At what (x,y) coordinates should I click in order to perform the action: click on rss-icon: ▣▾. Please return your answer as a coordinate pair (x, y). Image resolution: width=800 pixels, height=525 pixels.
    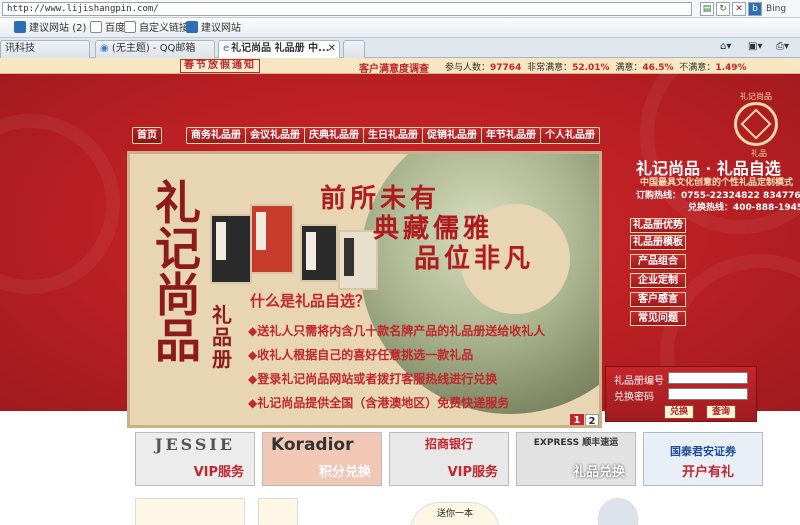
    Looking at the image, I should click on (755, 48).